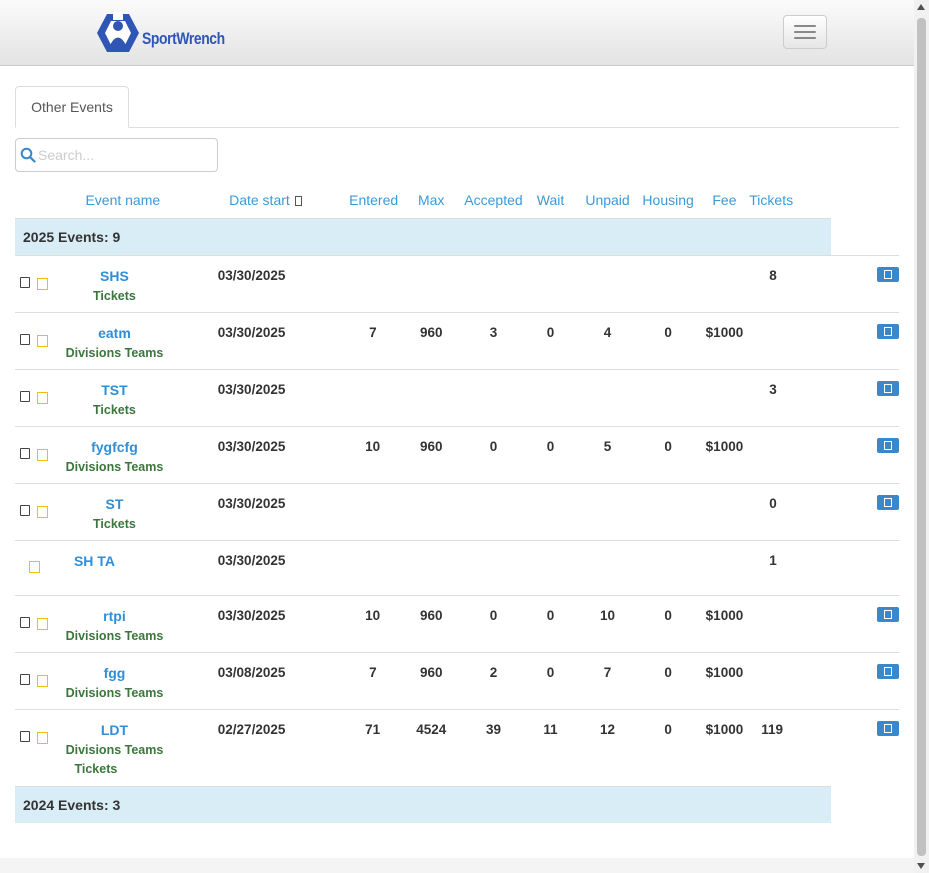 The image size is (929, 873). What do you see at coordinates (130, 200) in the screenshot?
I see `col-event-name: Event name` at bounding box center [130, 200].